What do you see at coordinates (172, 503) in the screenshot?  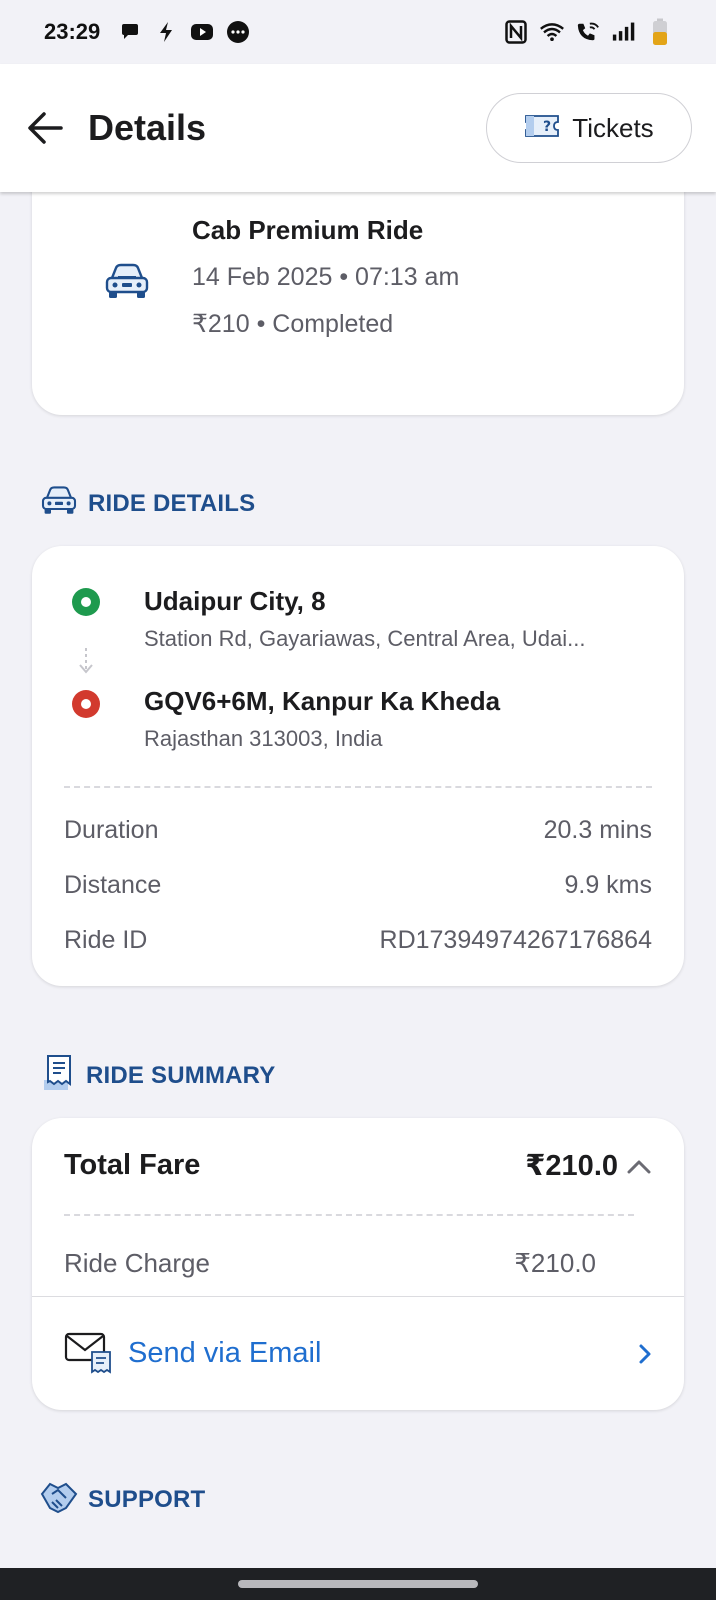 I see `section-title: RIDE DETAILS` at bounding box center [172, 503].